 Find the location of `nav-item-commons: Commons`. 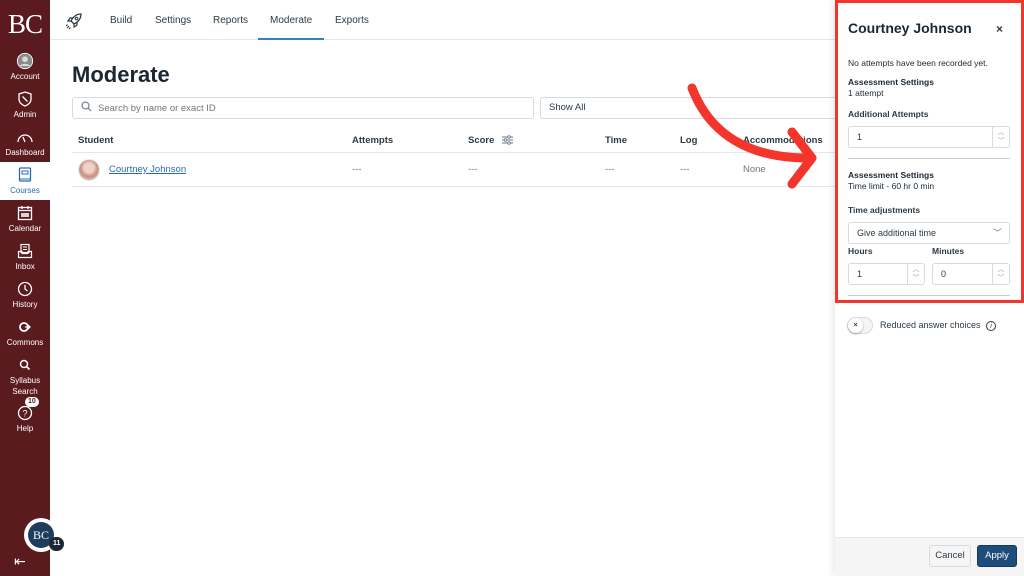

nav-item-commons: Commons is located at coordinates (25, 333).